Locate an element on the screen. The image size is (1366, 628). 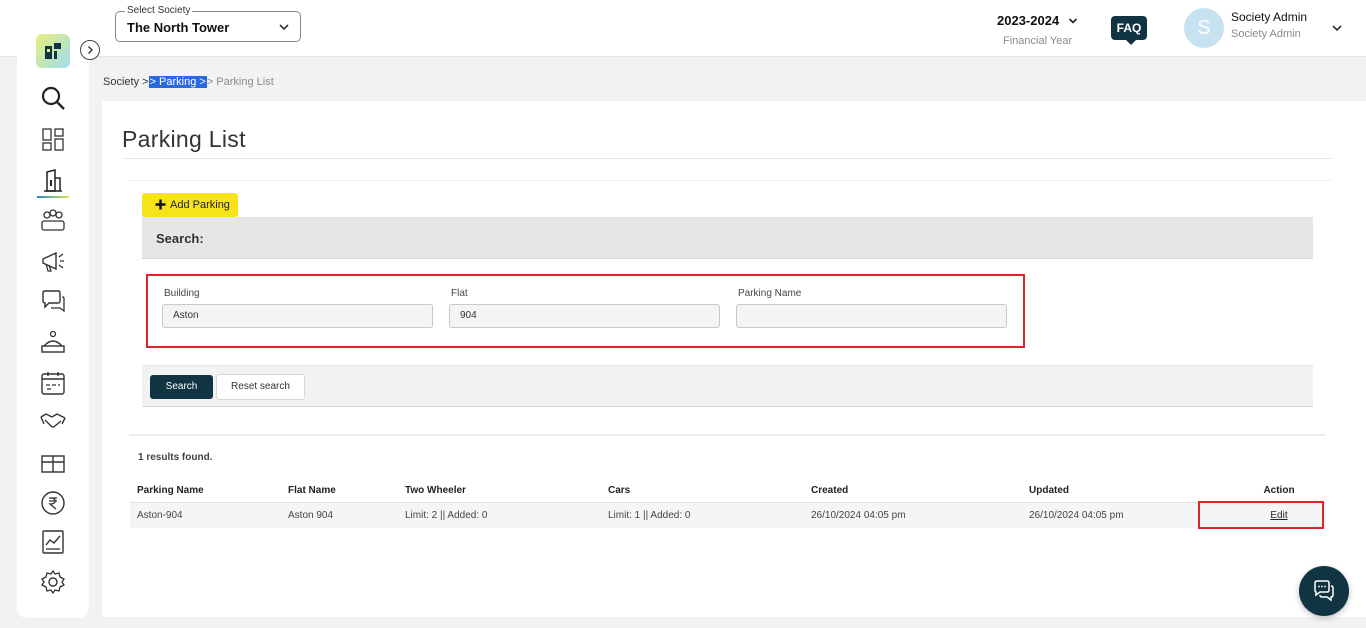
cell-parking-name: Aston-904 is located at coordinates (205, 515).